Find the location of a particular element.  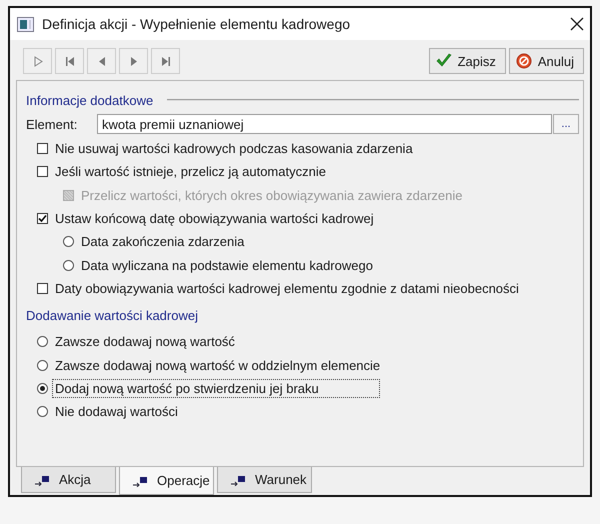

tab: Warunek is located at coordinates (264, 480).